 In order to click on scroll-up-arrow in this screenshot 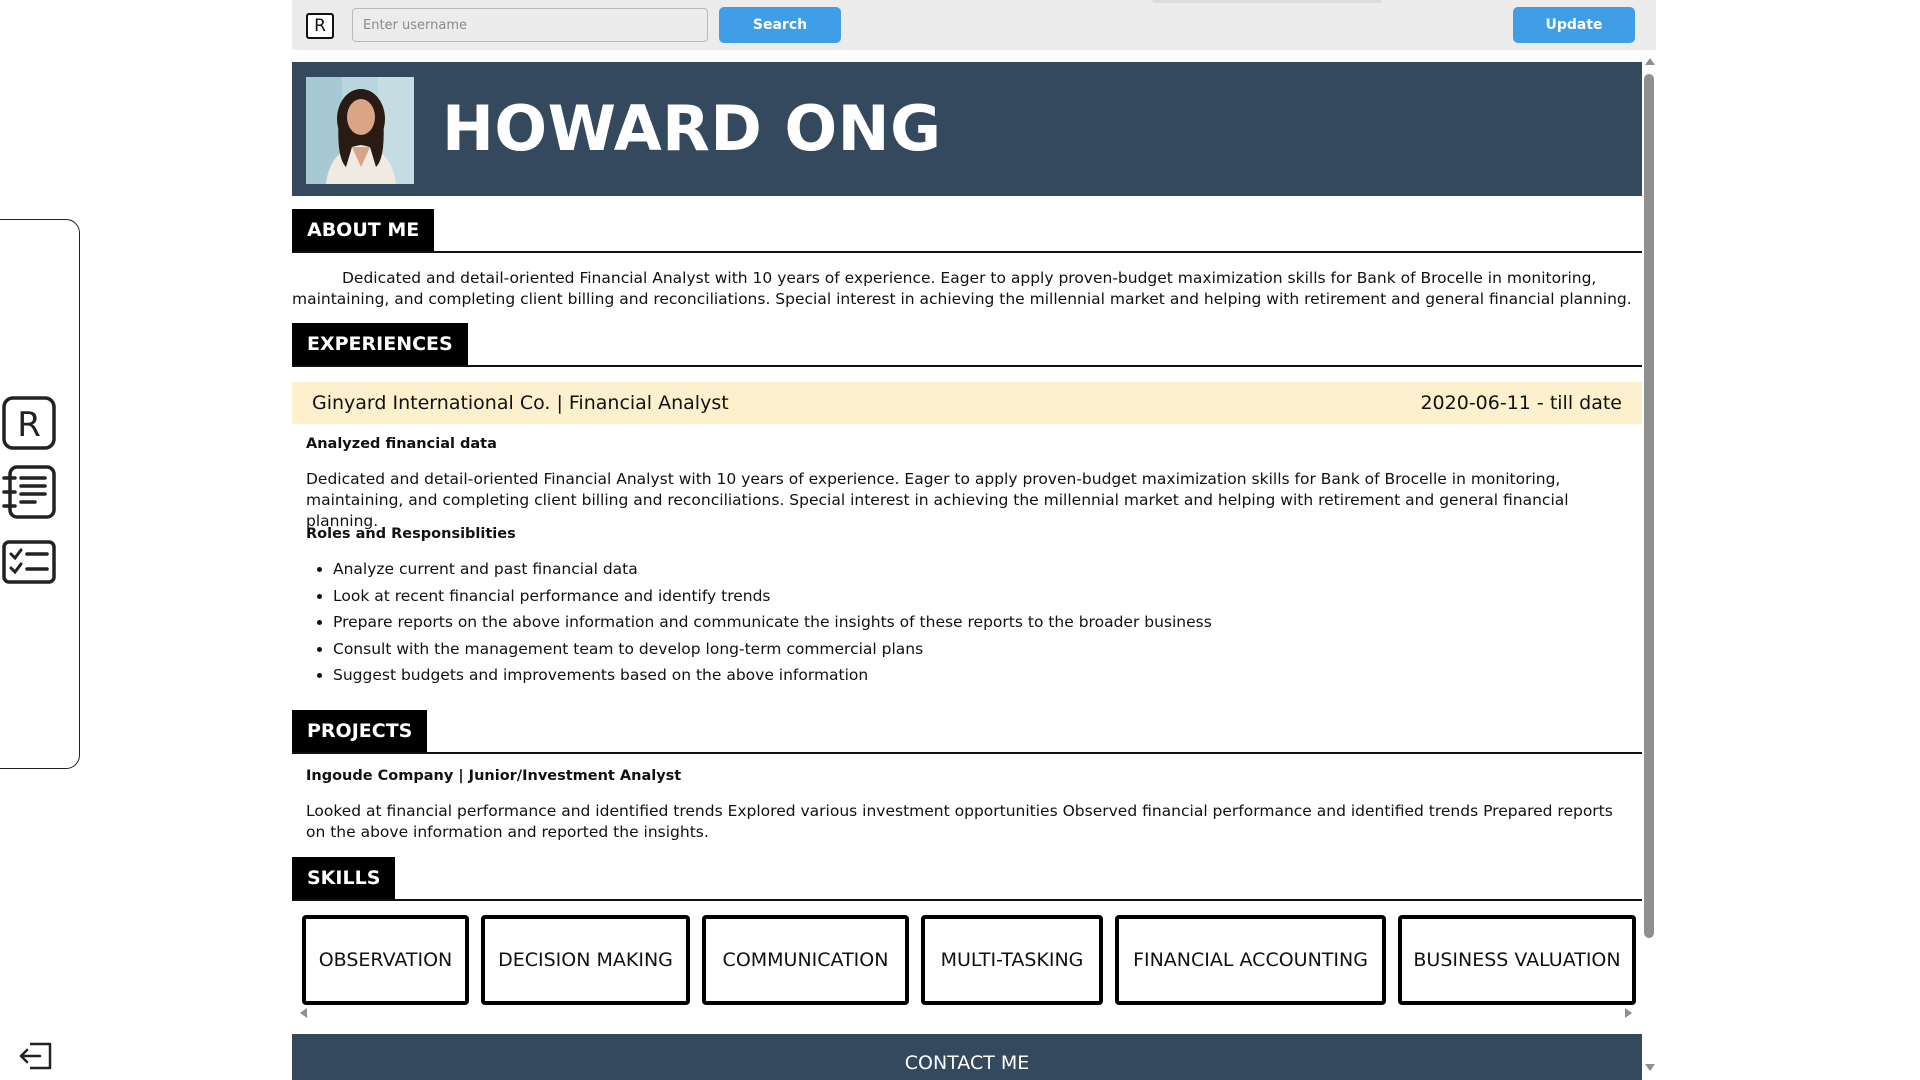, I will do `click(1650, 61)`.